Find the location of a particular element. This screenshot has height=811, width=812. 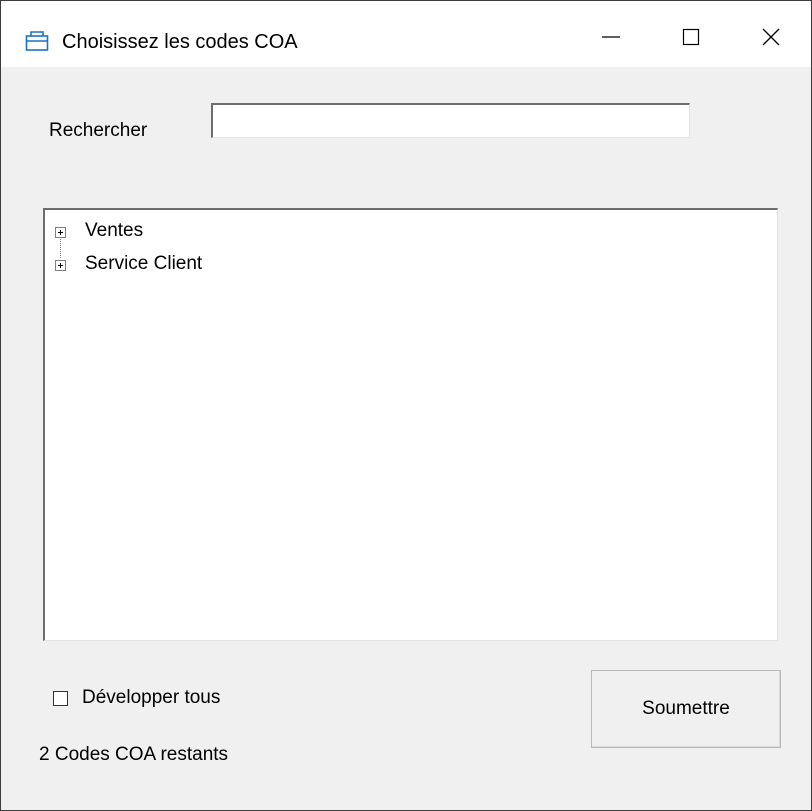

window-title: Choisissez les codes COA is located at coordinates (180, 42).